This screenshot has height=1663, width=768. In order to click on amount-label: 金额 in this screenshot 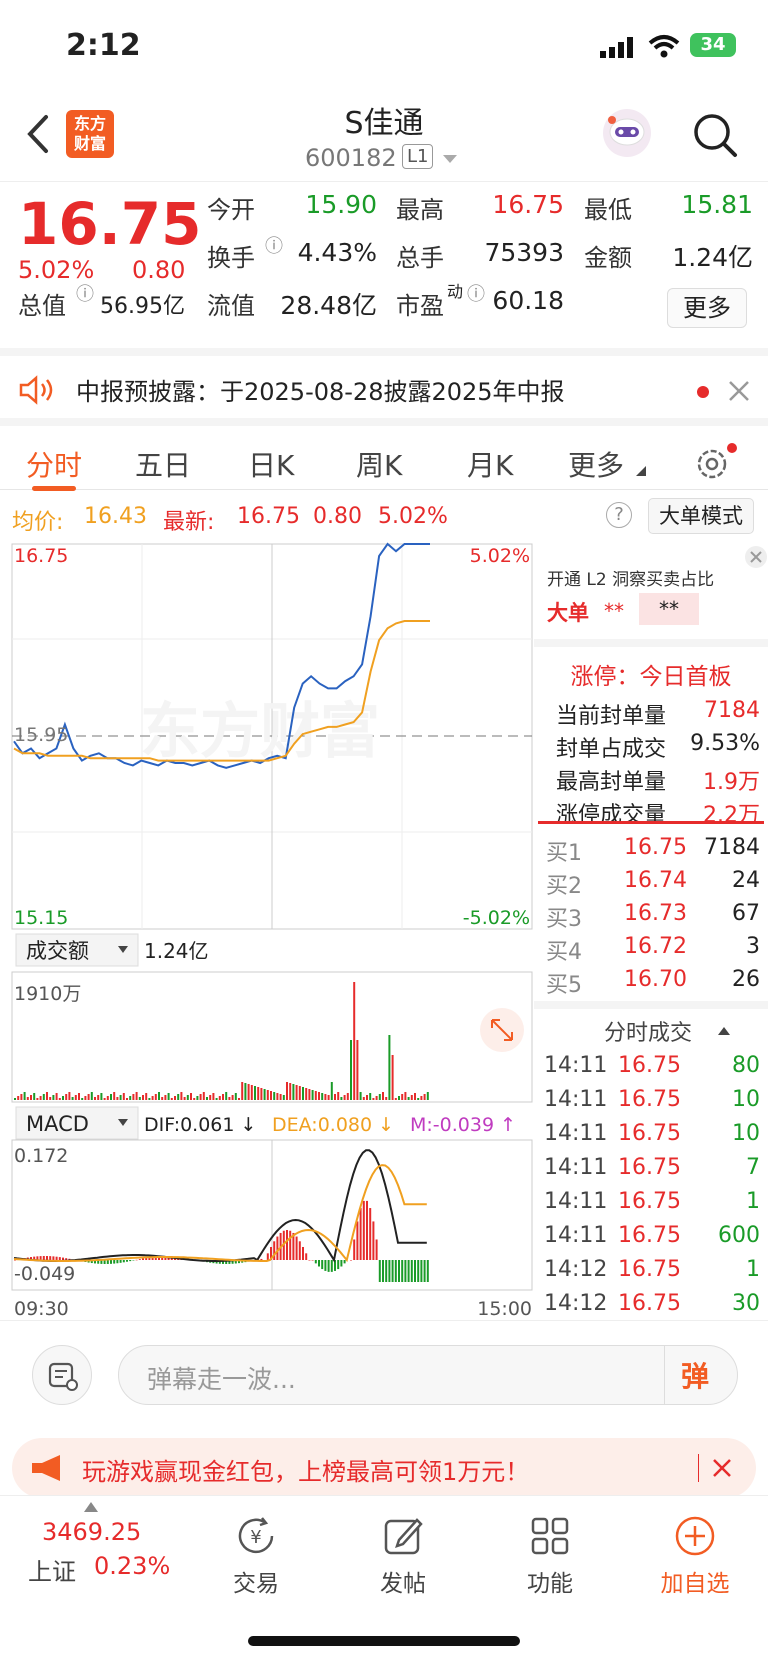, I will do `click(608, 258)`.